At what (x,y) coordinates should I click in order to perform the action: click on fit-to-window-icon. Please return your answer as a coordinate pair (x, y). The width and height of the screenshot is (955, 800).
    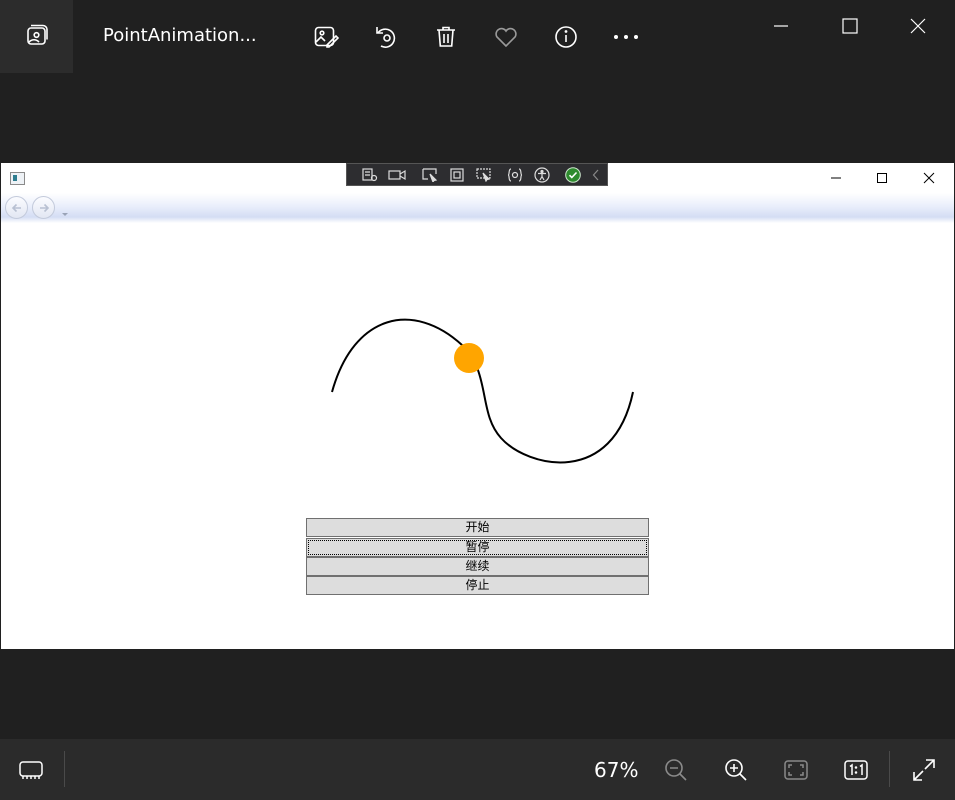
    Looking at the image, I should click on (796, 770).